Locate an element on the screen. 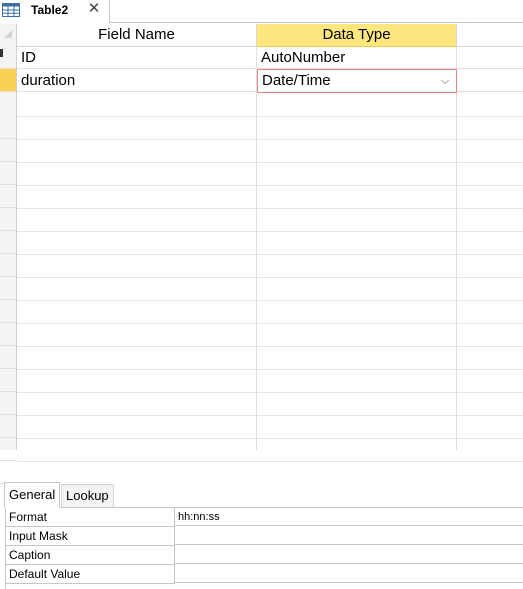 The height and width of the screenshot is (589, 523). row-selector-duration is located at coordinates (8, 80).